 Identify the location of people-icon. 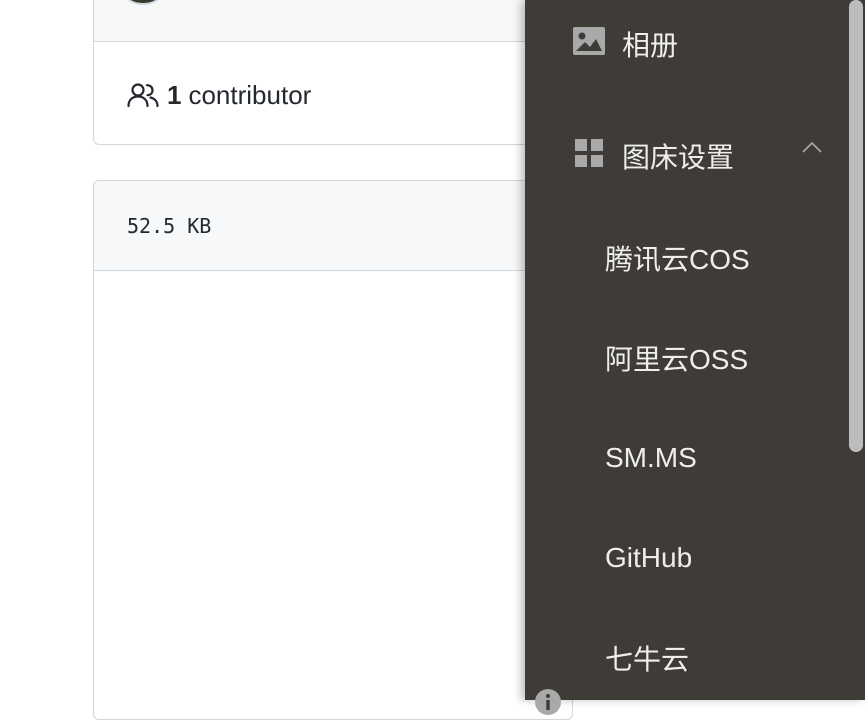
(143, 95).